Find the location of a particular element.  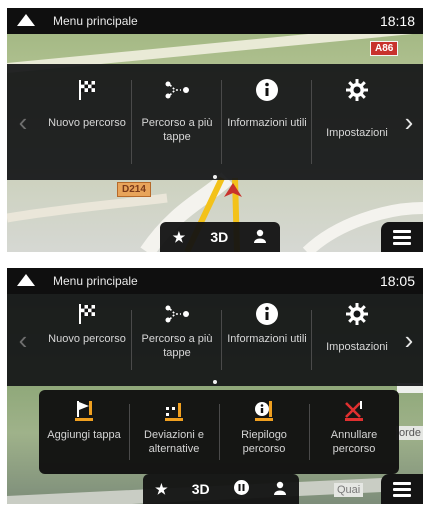

add-waypoint-icon is located at coordinates (84, 410).